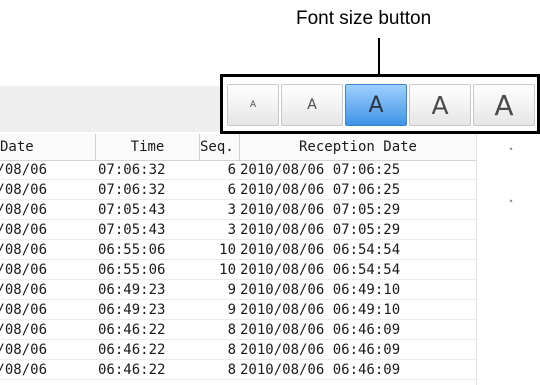 The width and height of the screenshot is (540, 385). I want to click on column-header-time: Time, so click(148, 147).